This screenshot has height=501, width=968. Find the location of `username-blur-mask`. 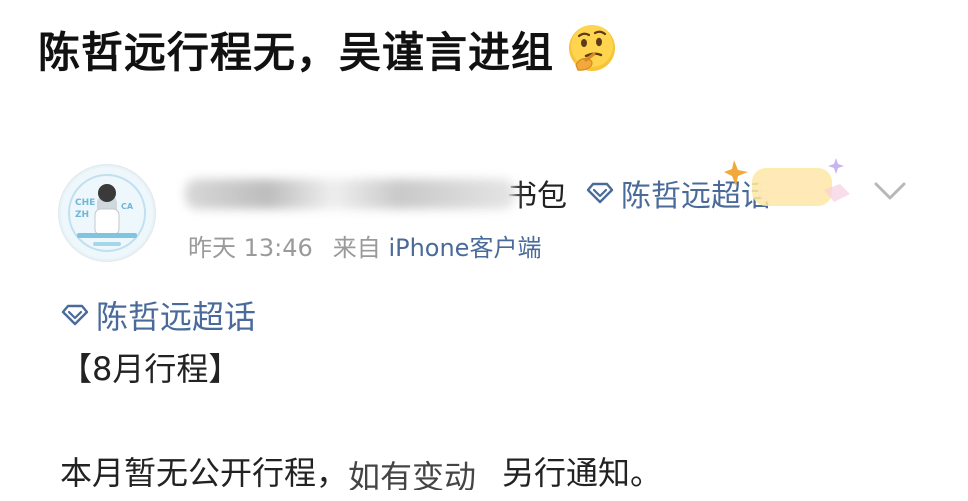

username-blur-mask is located at coordinates (350, 194).